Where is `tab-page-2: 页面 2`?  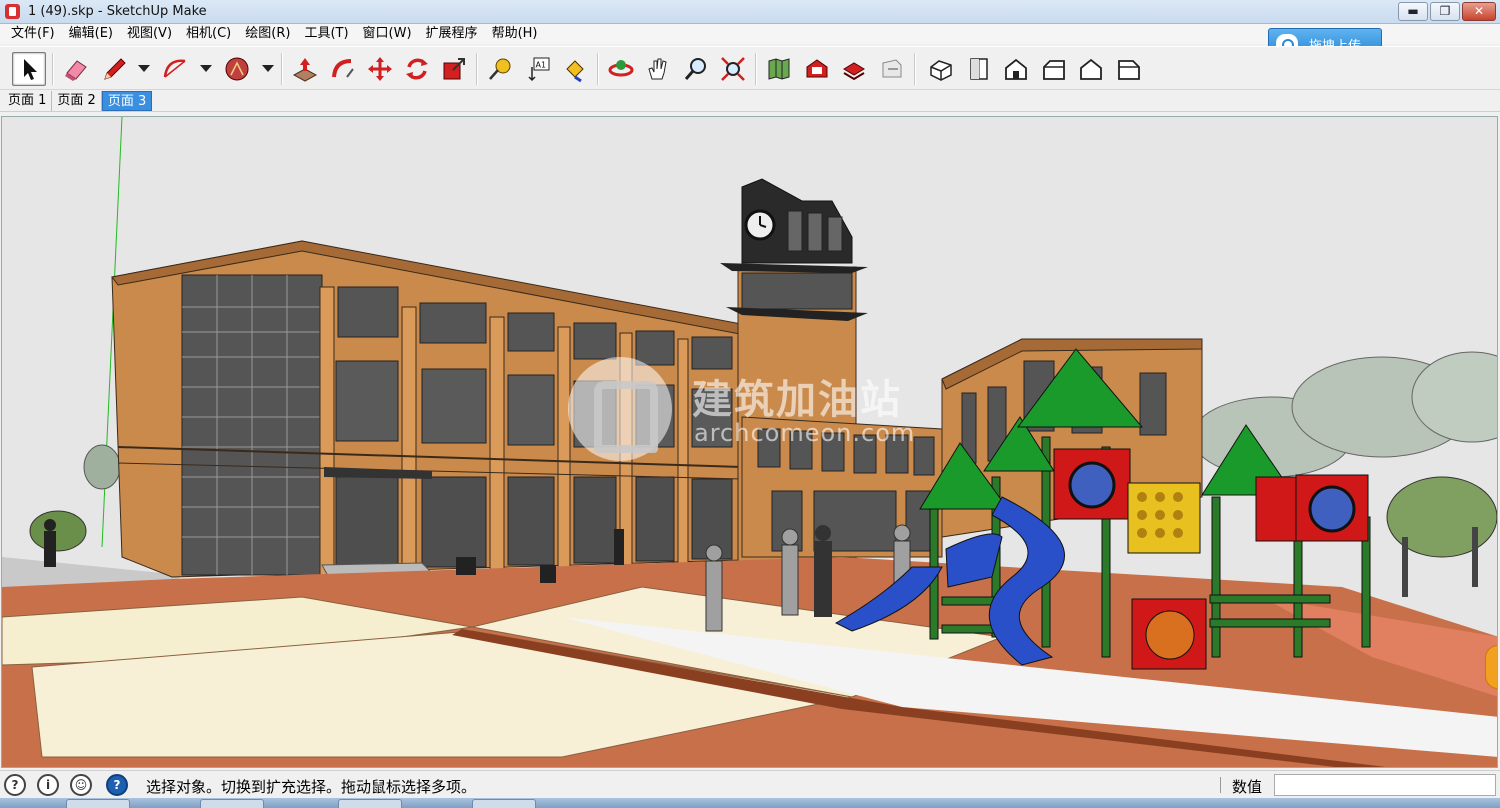
tab-page-2: 页面 2 is located at coordinates (77, 101).